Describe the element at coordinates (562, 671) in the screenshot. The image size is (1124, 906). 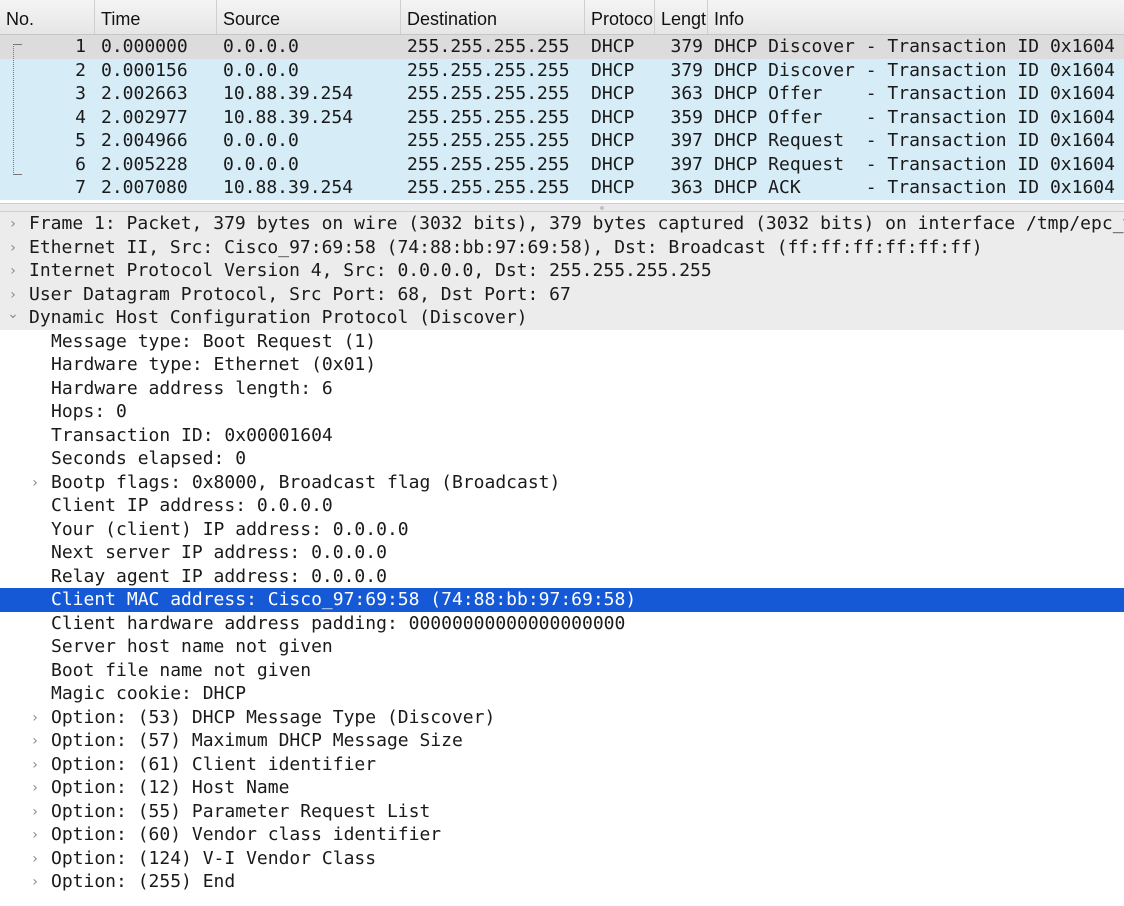
I see `detail-row: Boot file name not given` at that location.